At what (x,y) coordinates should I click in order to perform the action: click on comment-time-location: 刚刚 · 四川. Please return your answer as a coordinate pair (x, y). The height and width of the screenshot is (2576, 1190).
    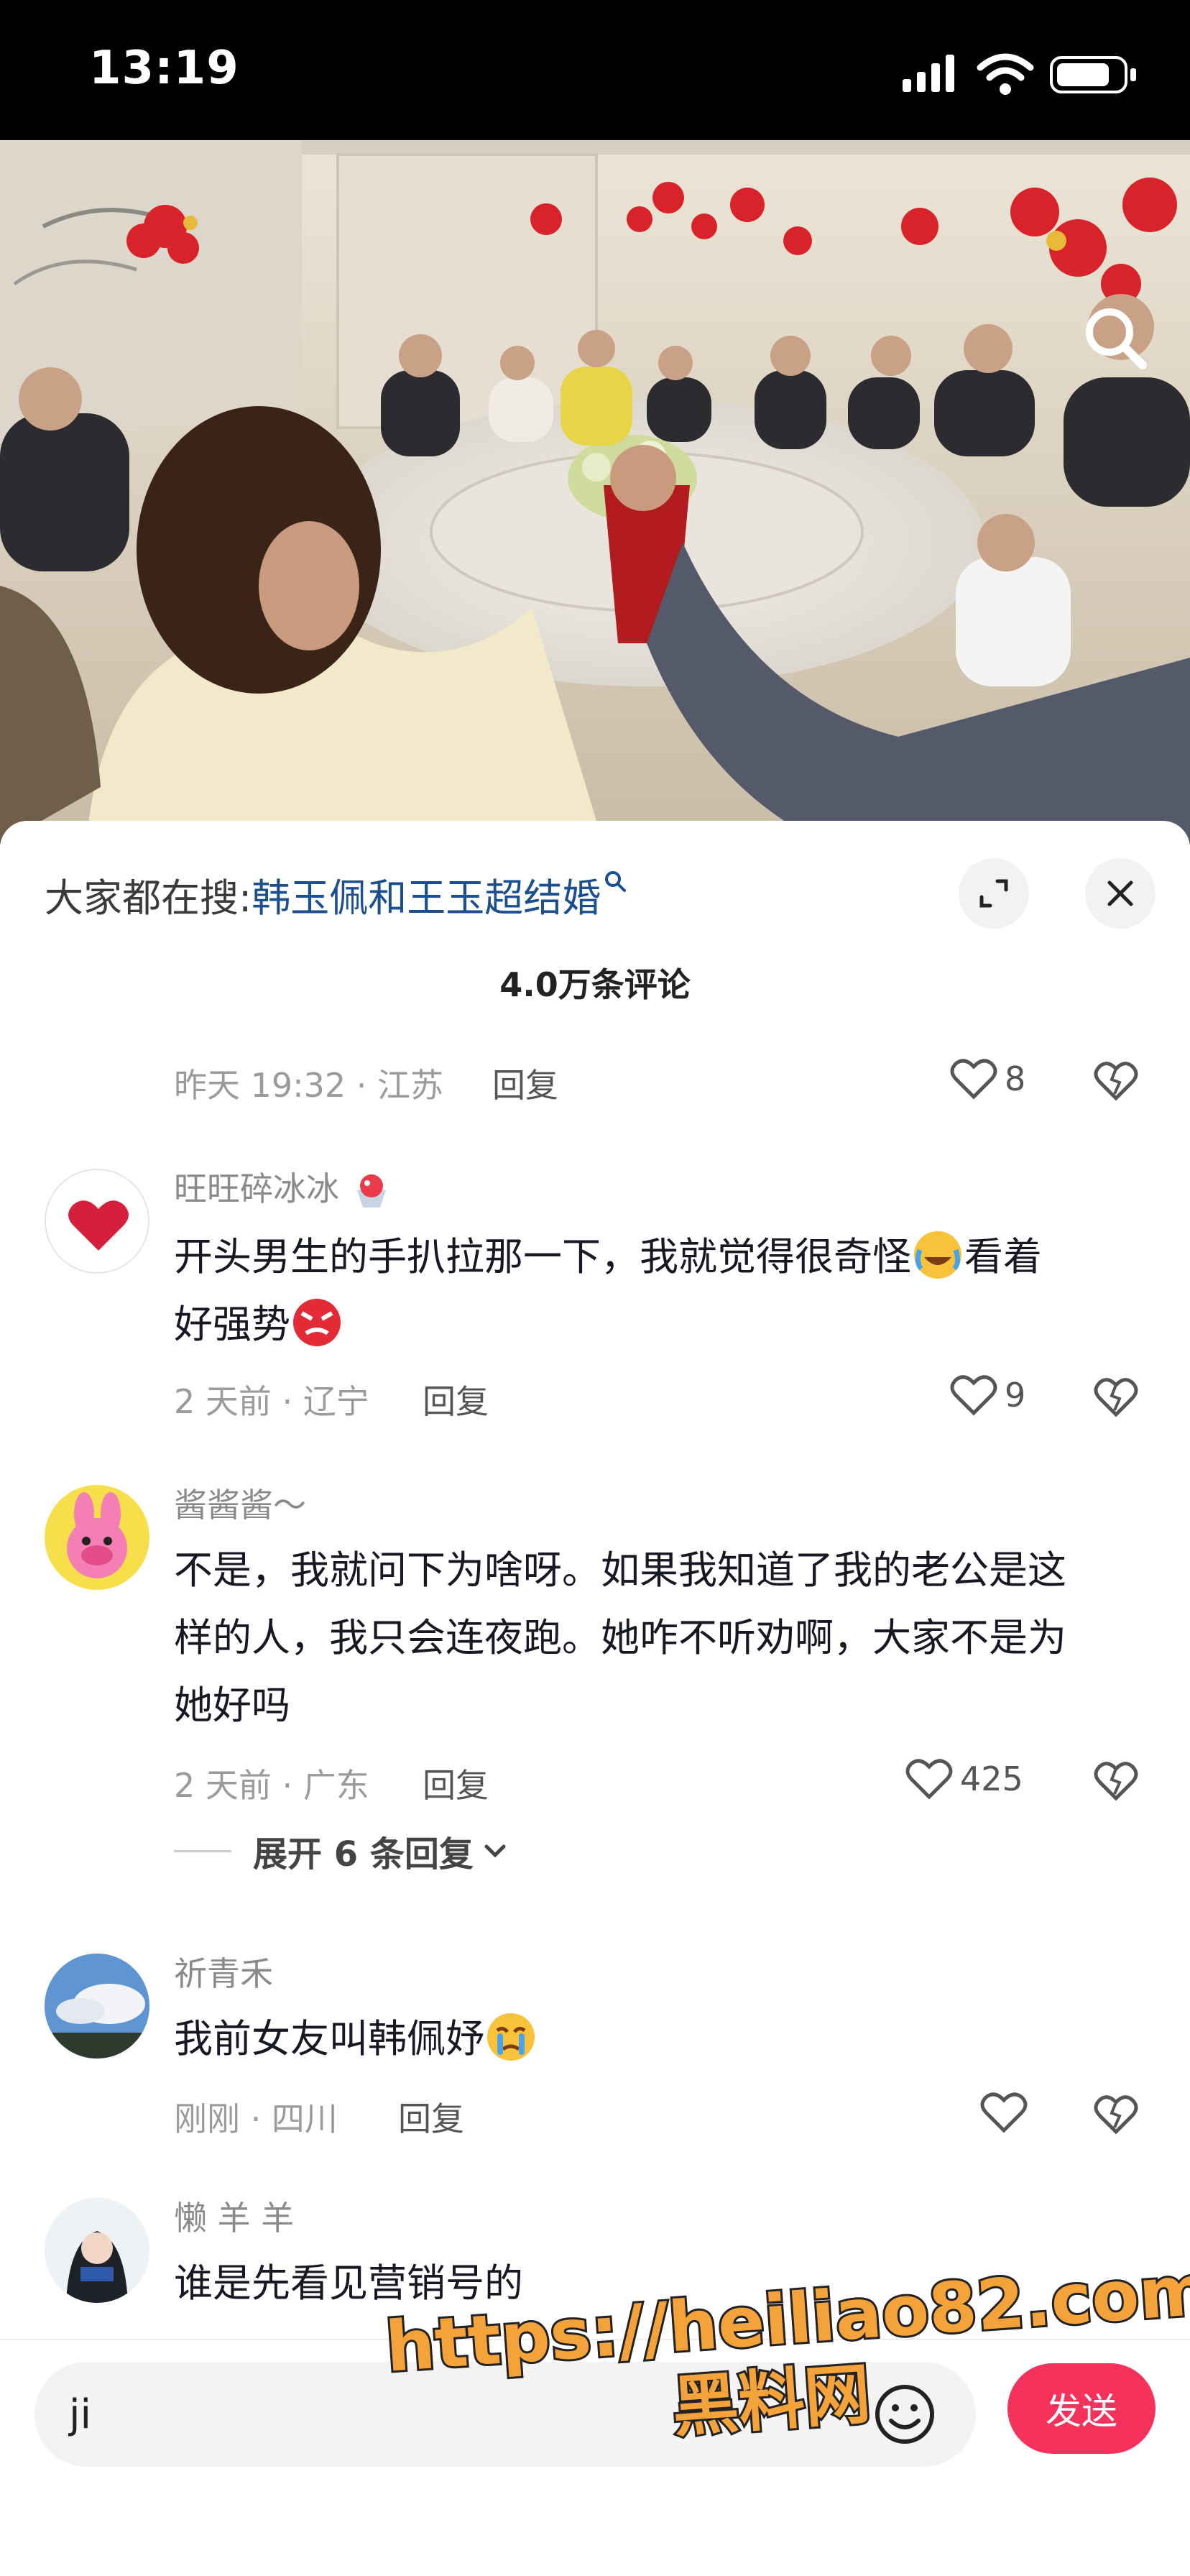
    Looking at the image, I should click on (256, 2118).